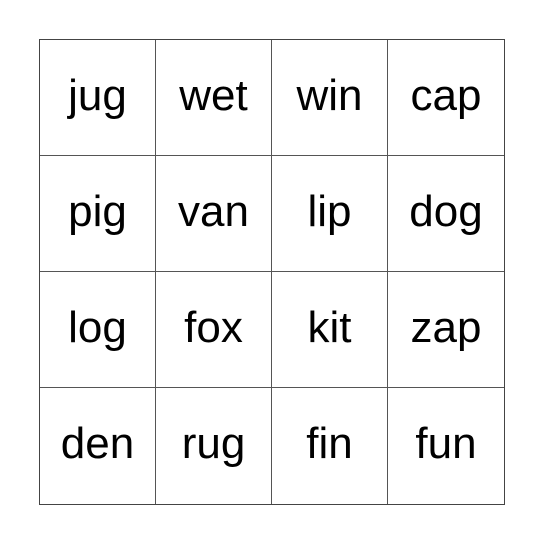  Describe the element at coordinates (98, 98) in the screenshot. I see `bingo-cell: jug` at that location.